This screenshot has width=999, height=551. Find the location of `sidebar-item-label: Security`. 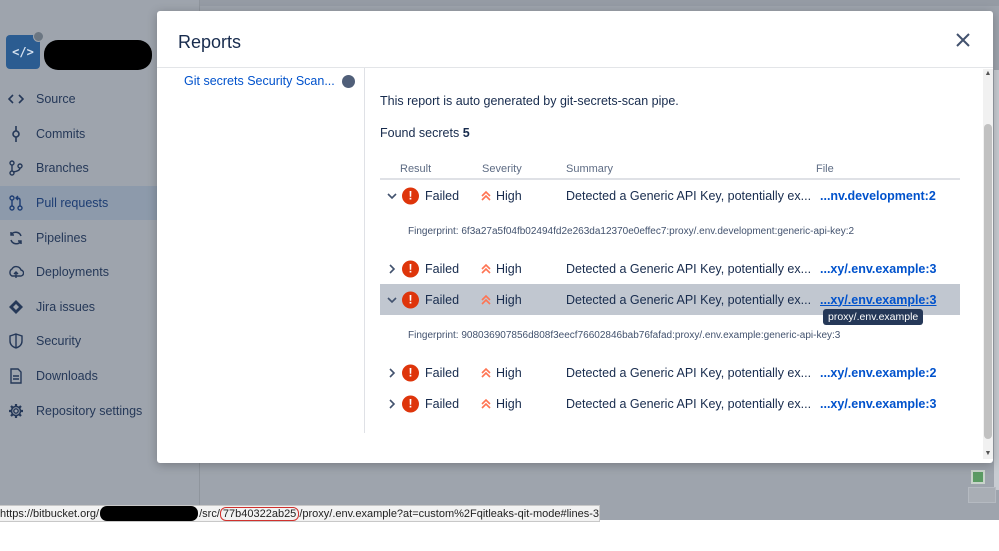

sidebar-item-label: Security is located at coordinates (59, 341).